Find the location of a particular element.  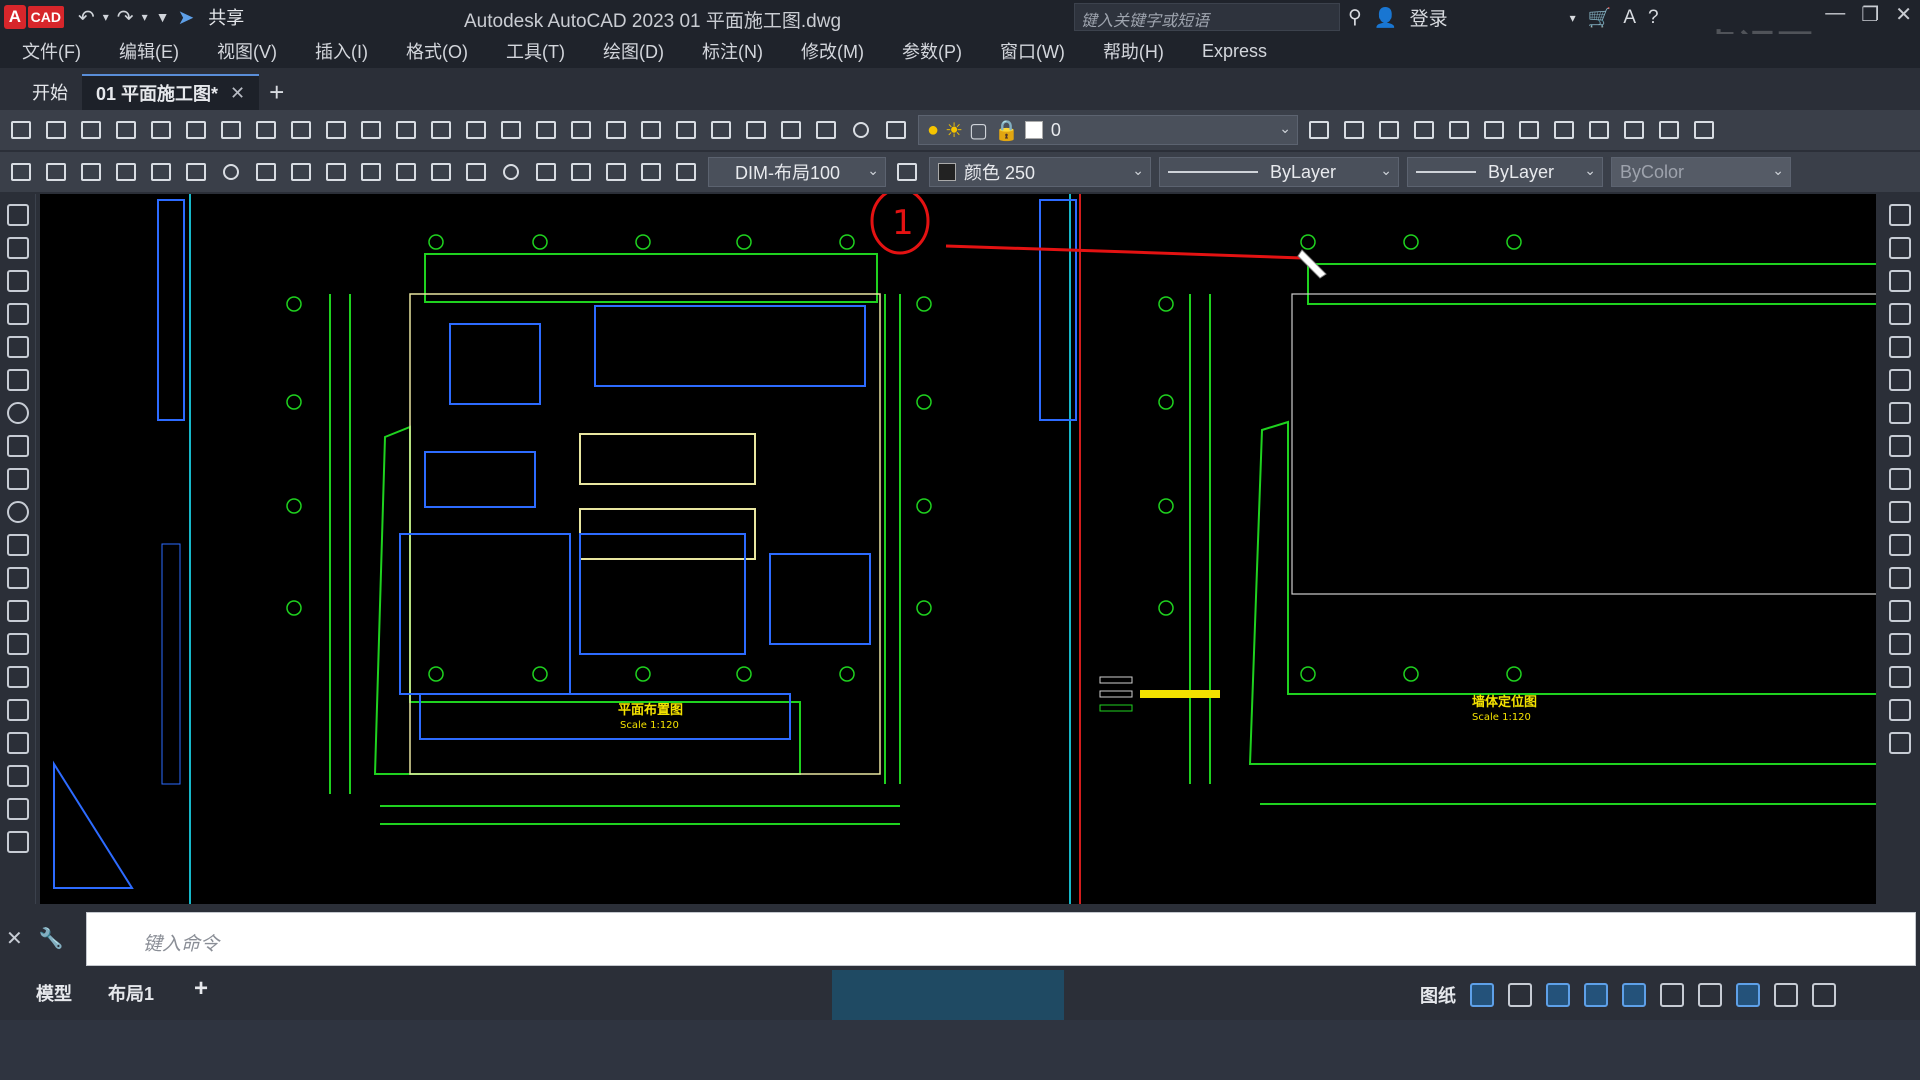

layer-merge-icon is located at coordinates (1599, 130).